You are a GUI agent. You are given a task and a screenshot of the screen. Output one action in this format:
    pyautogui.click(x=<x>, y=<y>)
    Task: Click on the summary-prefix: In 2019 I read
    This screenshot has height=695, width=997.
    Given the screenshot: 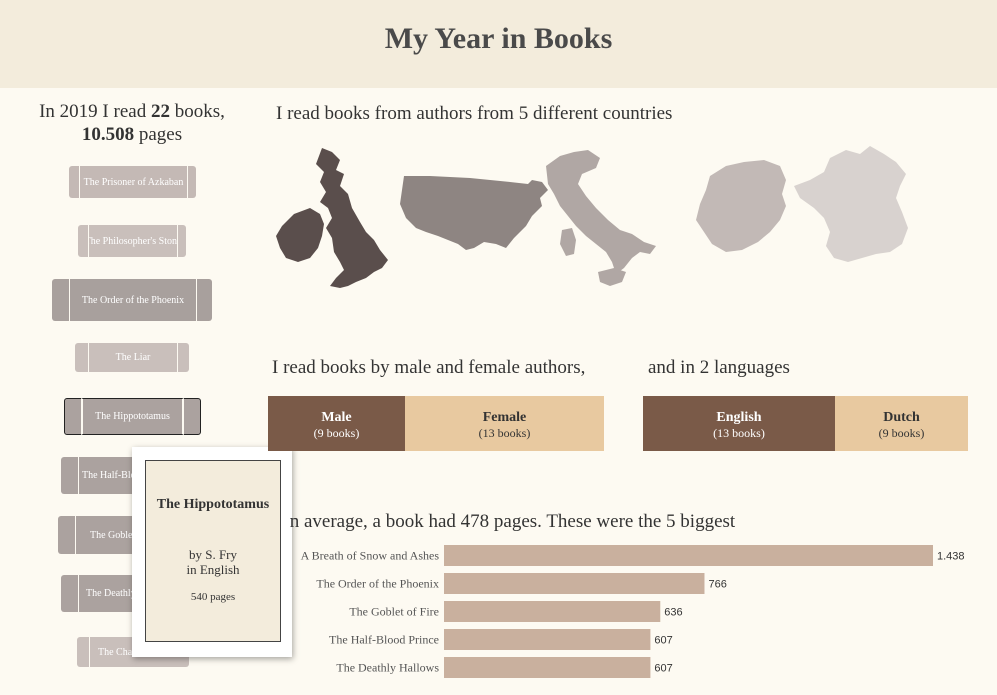 What is the action you would take?
    pyautogui.click(x=93, y=111)
    